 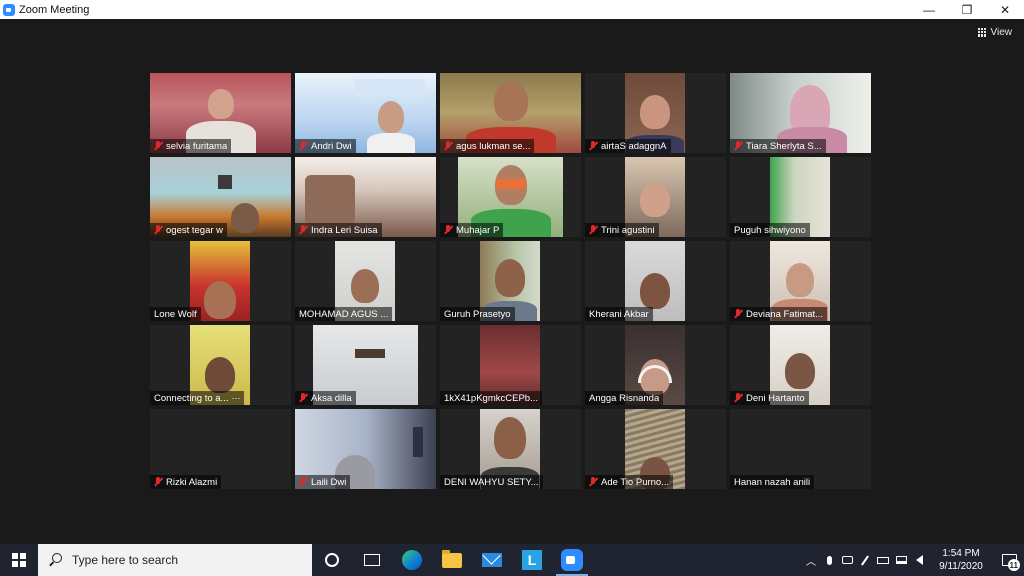 I want to click on participant-tile: Lone Wolf, so click(x=220, y=281).